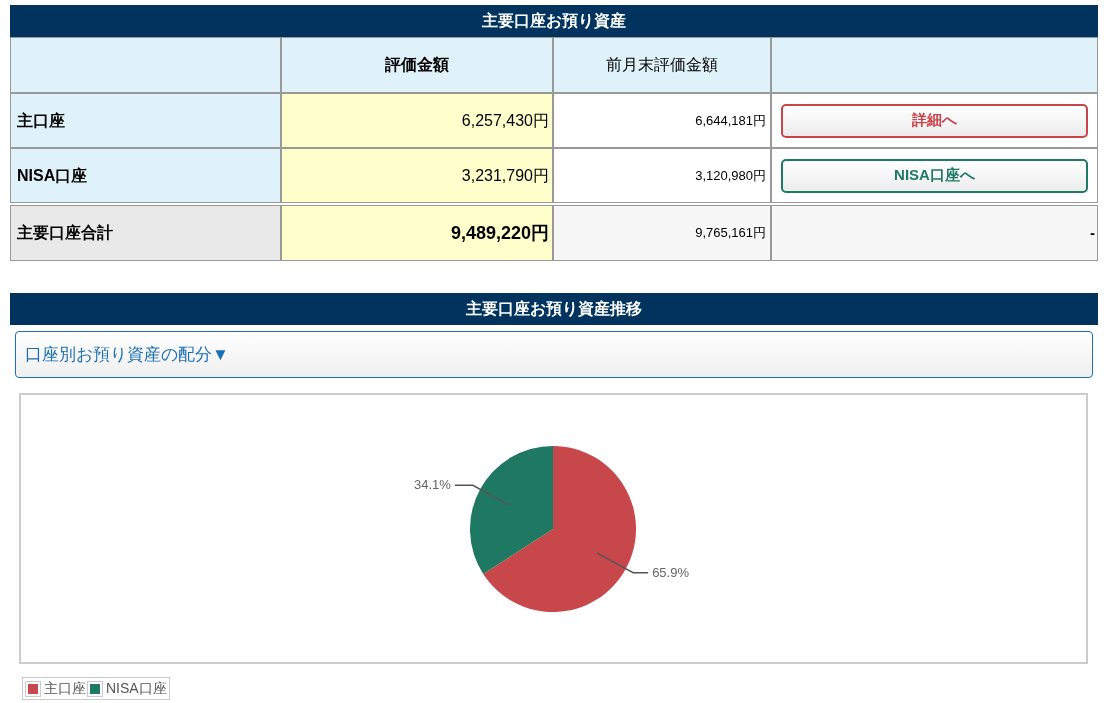 The width and height of the screenshot is (1104, 703). I want to click on percent-label: 65.9%, so click(670, 572).